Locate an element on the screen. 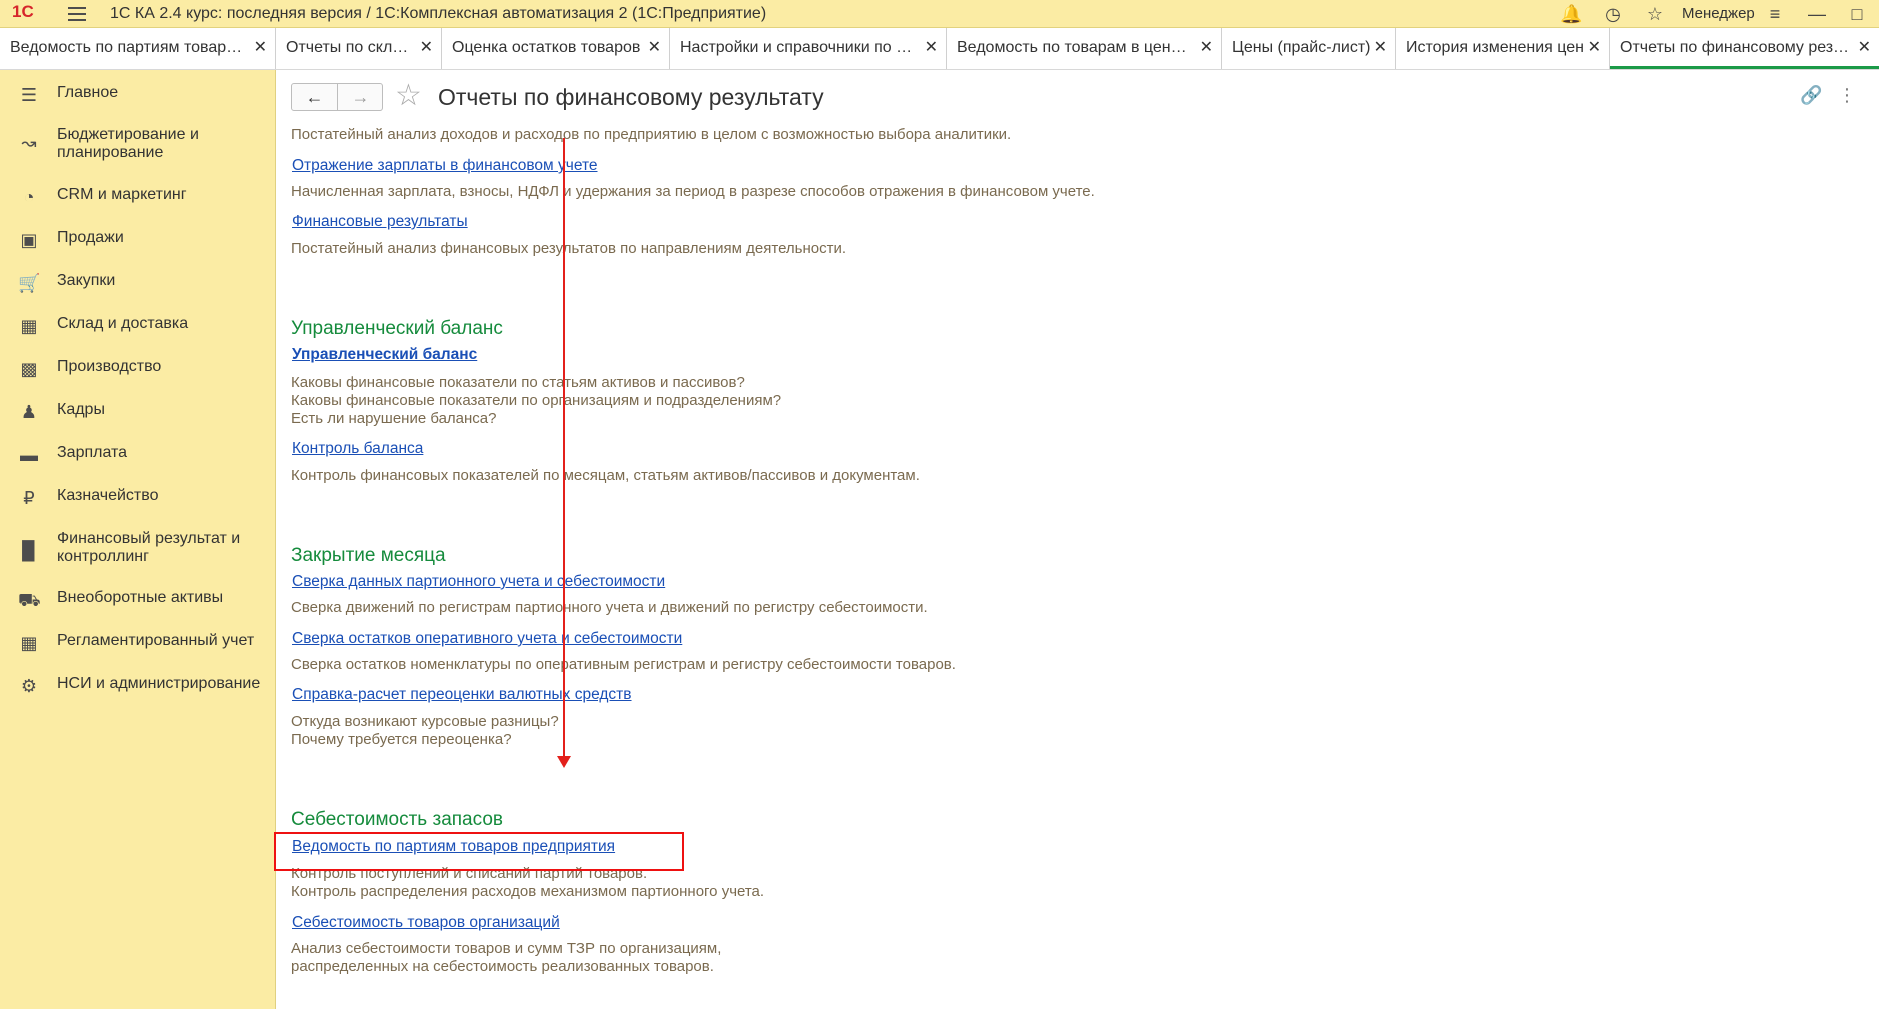  tab-batch-statement: Ведомость по партиям товар… ✕ is located at coordinates (138, 48).